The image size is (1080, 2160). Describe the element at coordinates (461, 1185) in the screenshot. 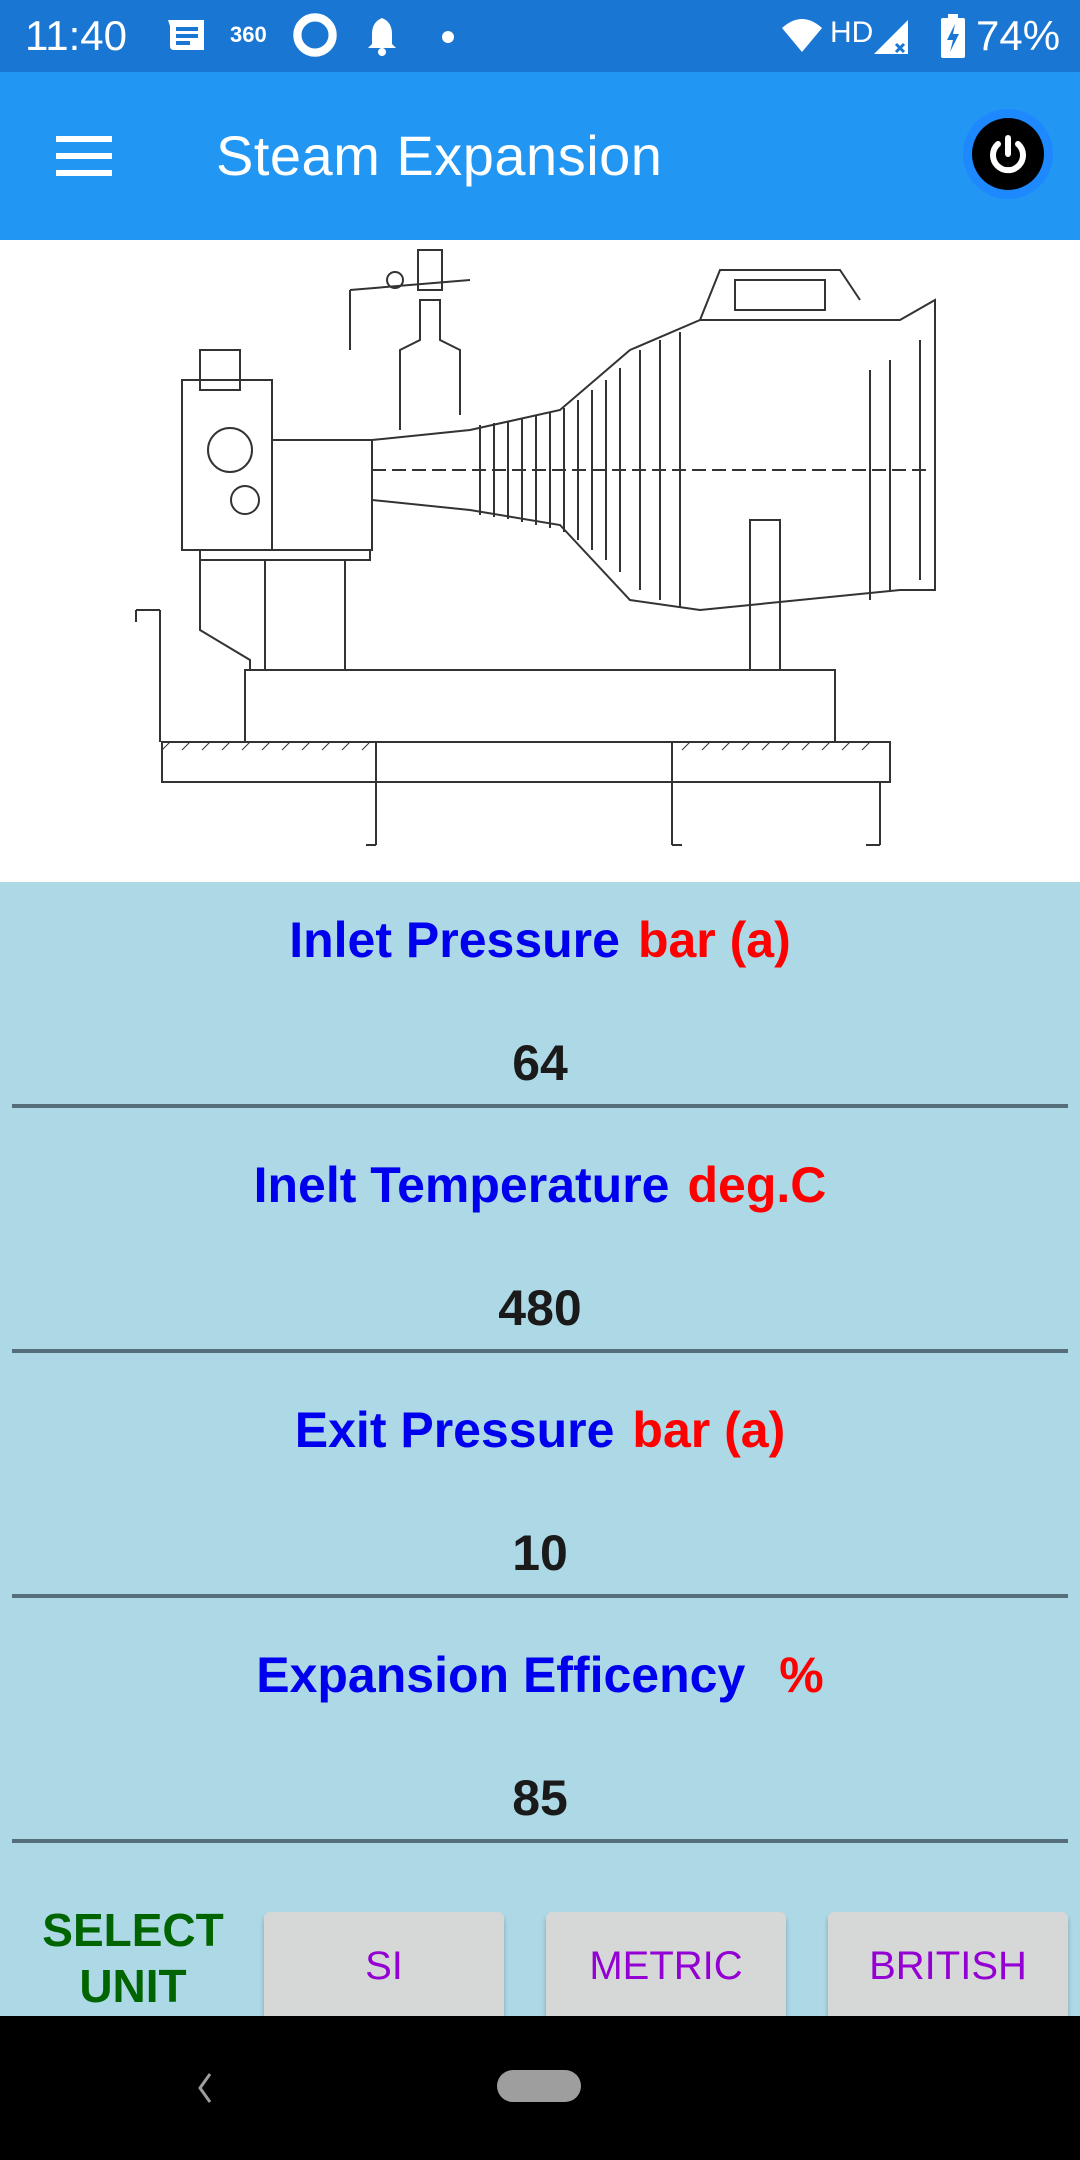

I see `field-name: Inelt Temperature` at that location.